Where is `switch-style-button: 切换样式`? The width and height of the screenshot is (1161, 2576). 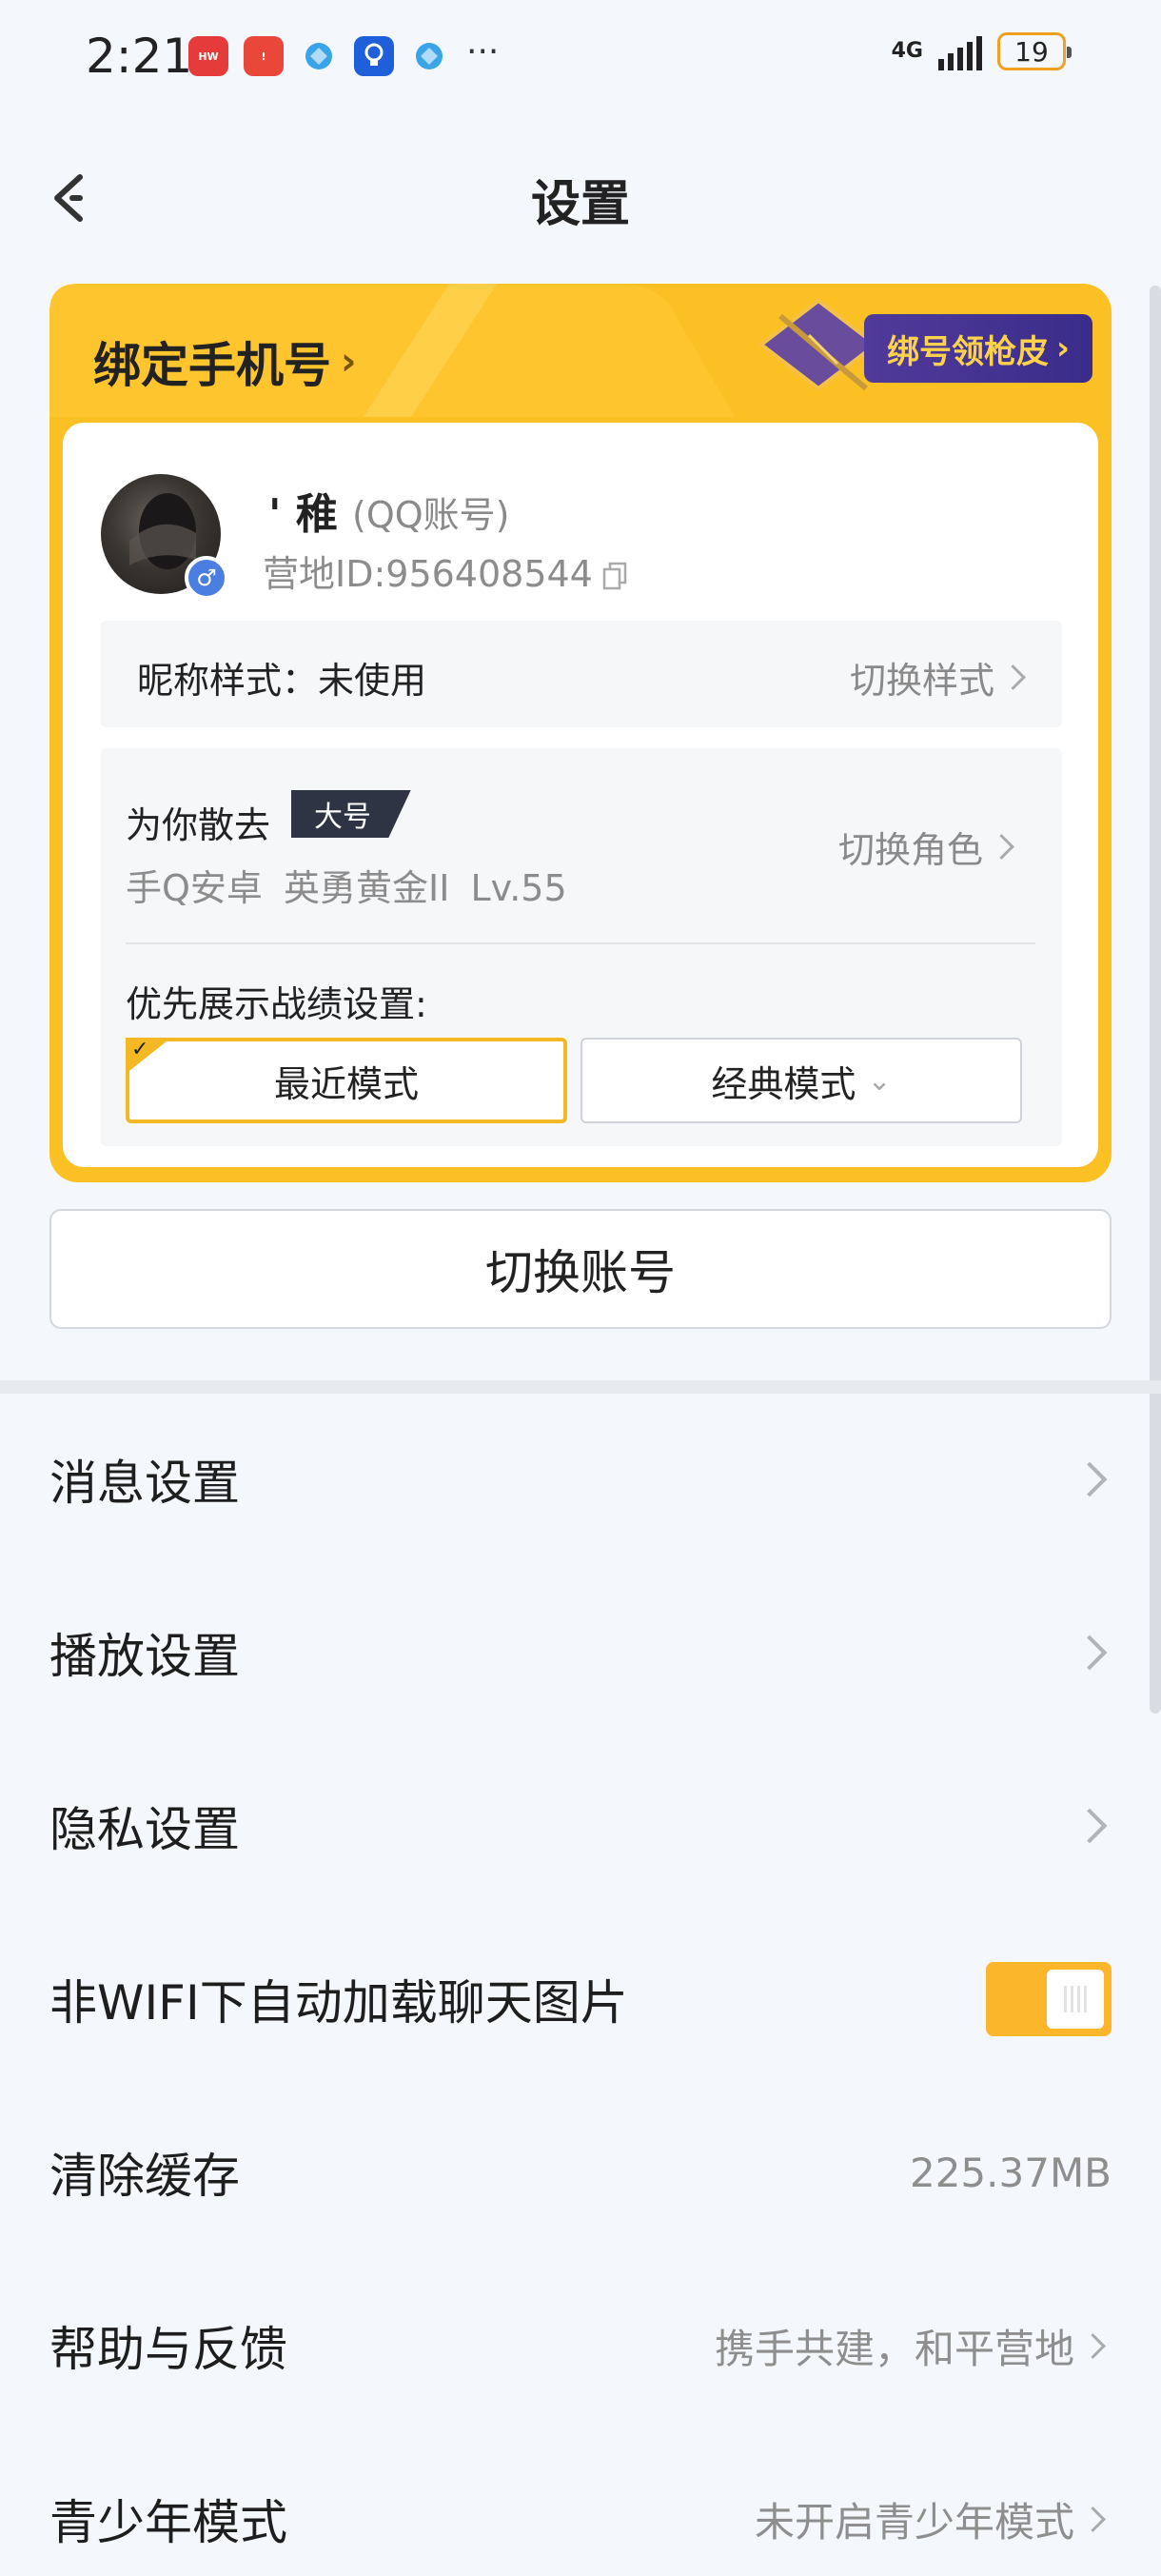
switch-style-button: 切换样式 is located at coordinates (941, 677).